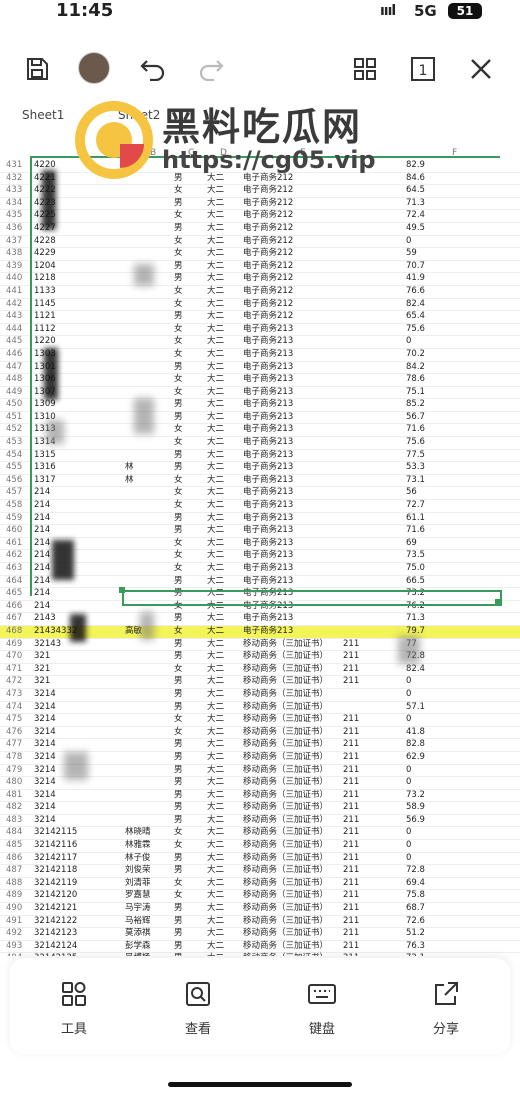 The height and width of the screenshot is (1100, 520). What do you see at coordinates (260, 431) in the screenshot?
I see `table-row: 452 1313 女大二 电子商务213 71.6` at bounding box center [260, 431].